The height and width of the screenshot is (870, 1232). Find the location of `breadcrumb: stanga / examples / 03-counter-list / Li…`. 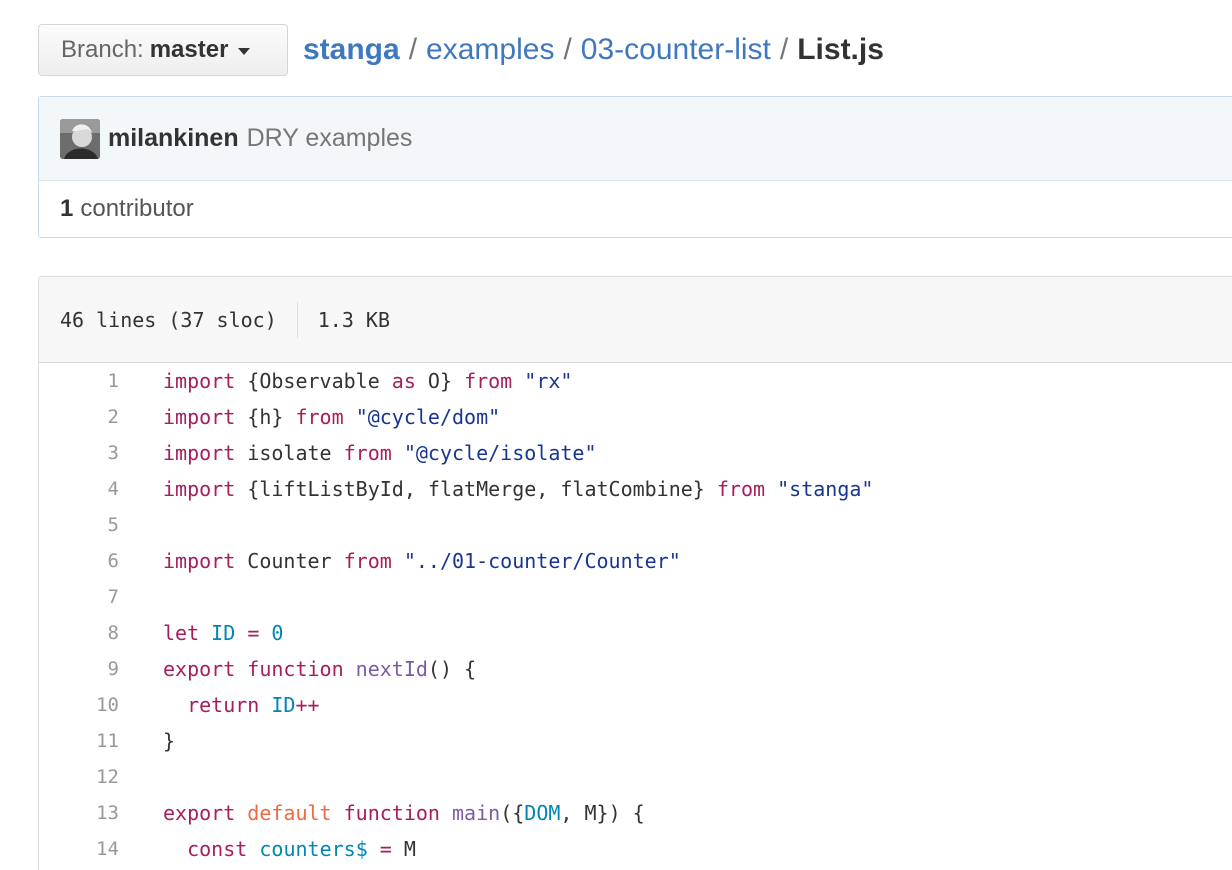

breadcrumb: stanga / examples / 03-counter-list / Li… is located at coordinates (593, 50).